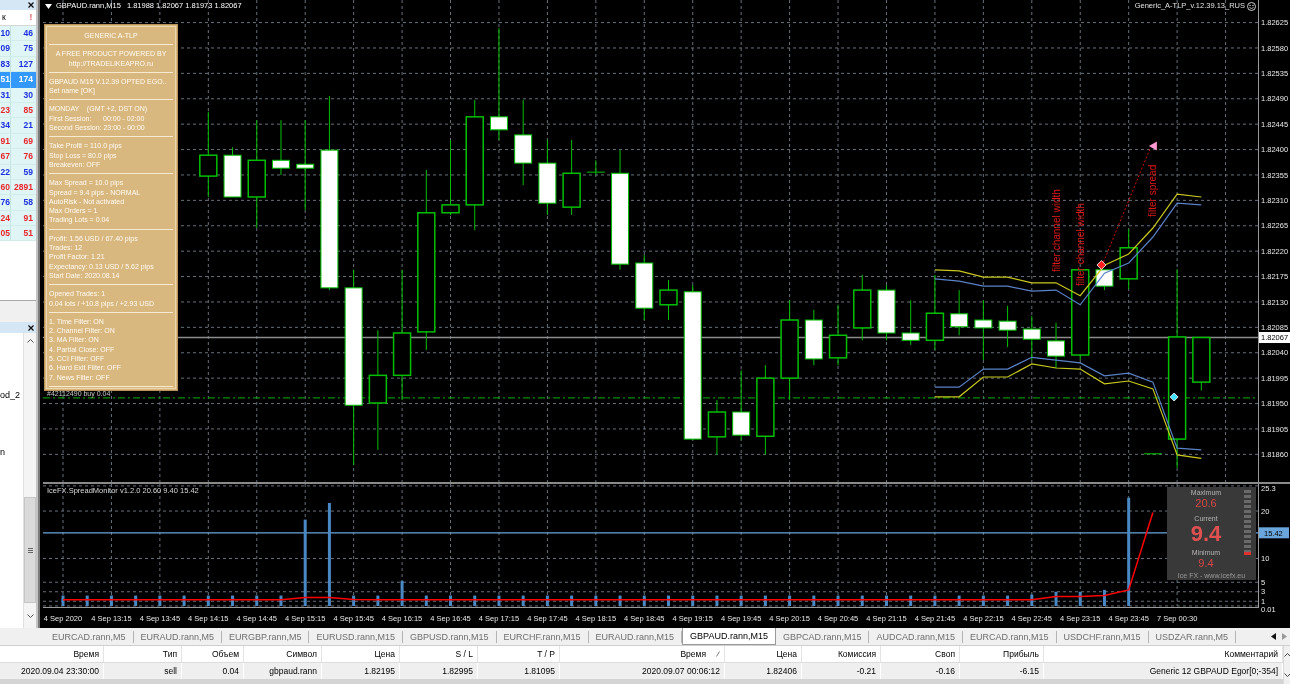 The width and height of the screenshot is (1290, 684). Describe the element at coordinates (5, 234) in the screenshot. I see `quote-cell-text: 05` at that location.